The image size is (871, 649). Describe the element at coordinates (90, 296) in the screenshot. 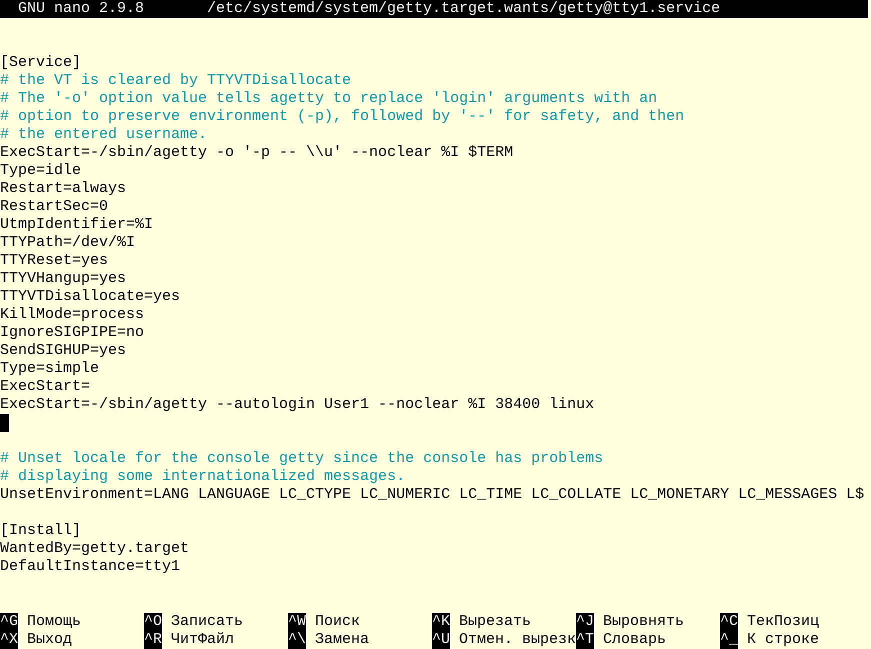

I see `code-line: TTYVTDisallocate=yes` at that location.